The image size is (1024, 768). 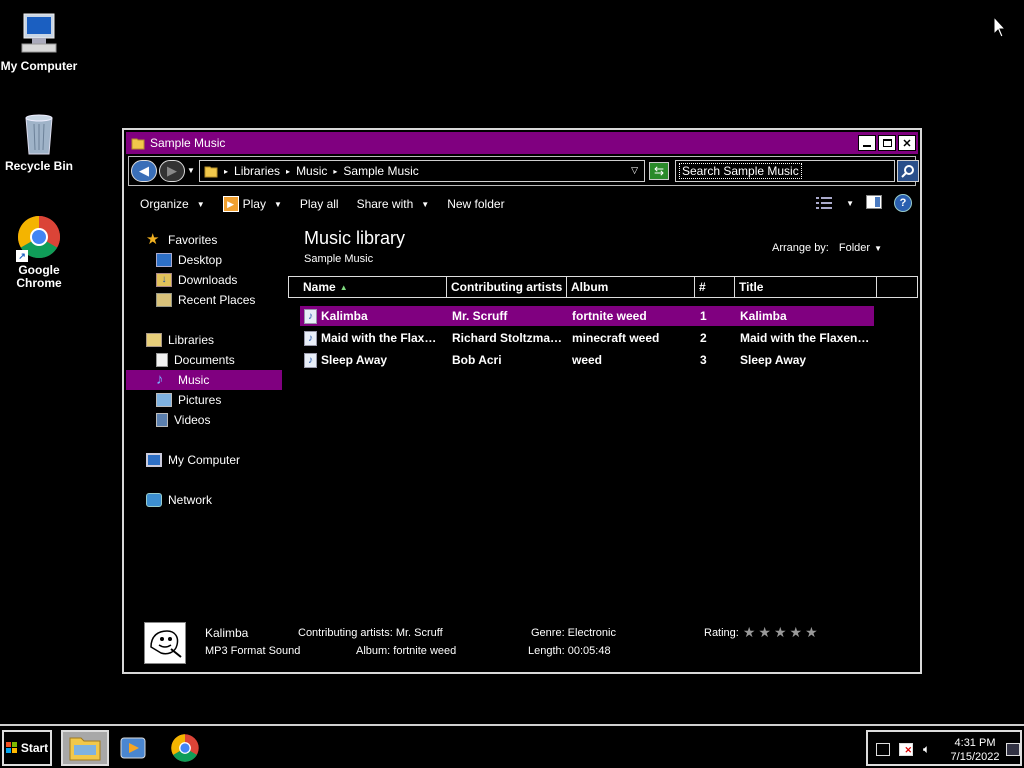 What do you see at coordinates (181, 240) in the screenshot?
I see `nav-favorites: ★ Favorites` at bounding box center [181, 240].